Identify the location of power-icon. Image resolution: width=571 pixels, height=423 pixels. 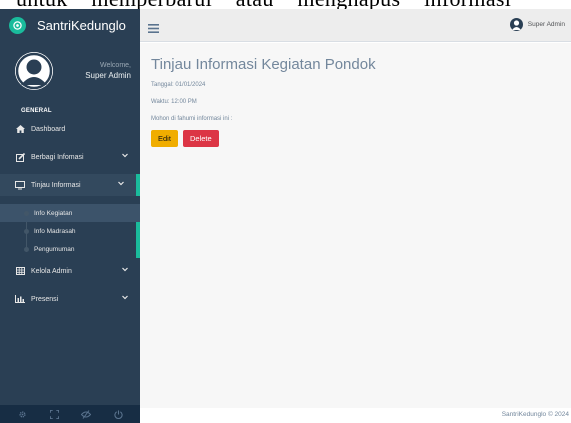
(118, 414).